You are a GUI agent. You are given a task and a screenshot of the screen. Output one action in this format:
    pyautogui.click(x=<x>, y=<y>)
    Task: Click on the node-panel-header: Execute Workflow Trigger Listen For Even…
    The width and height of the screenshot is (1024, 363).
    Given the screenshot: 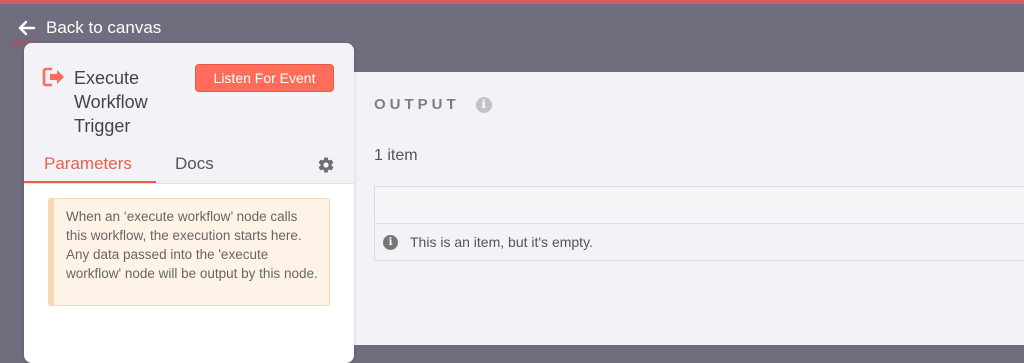 What is the action you would take?
    pyautogui.click(x=189, y=113)
    